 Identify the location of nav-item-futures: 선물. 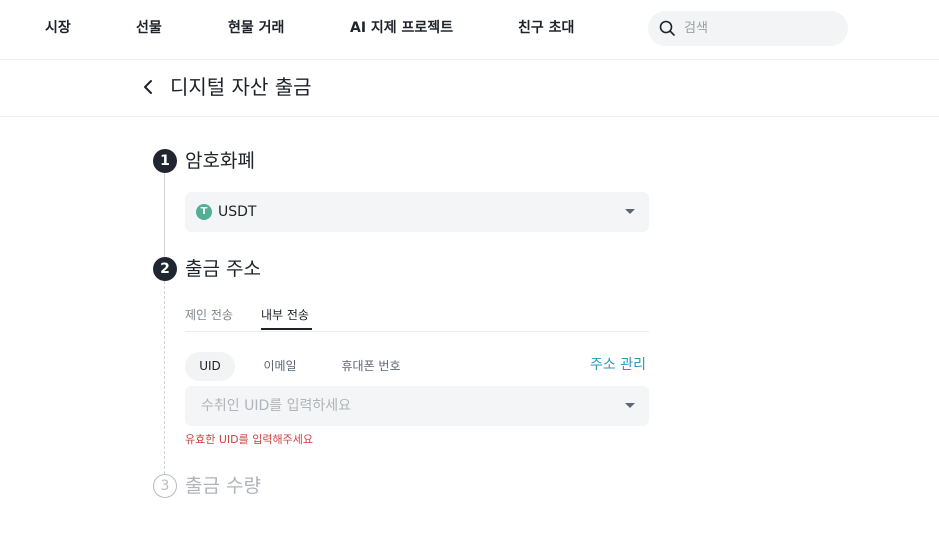
(149, 28).